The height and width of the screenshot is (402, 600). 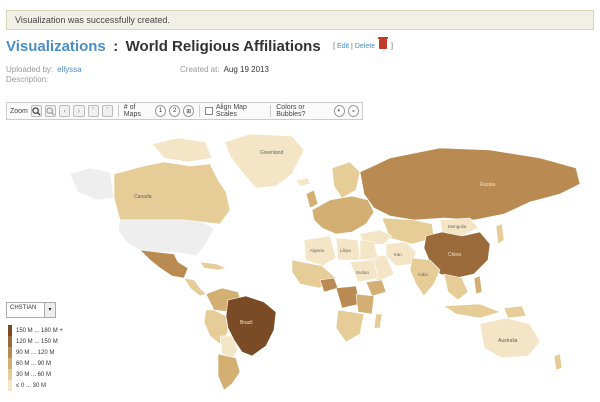 What do you see at coordinates (515, 312) in the screenshot?
I see `country-papua` at bounding box center [515, 312].